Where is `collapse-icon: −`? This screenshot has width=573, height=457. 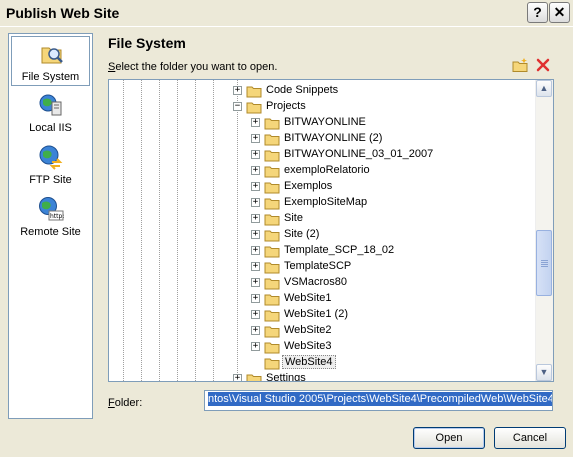
collapse-icon: − is located at coordinates (237, 106).